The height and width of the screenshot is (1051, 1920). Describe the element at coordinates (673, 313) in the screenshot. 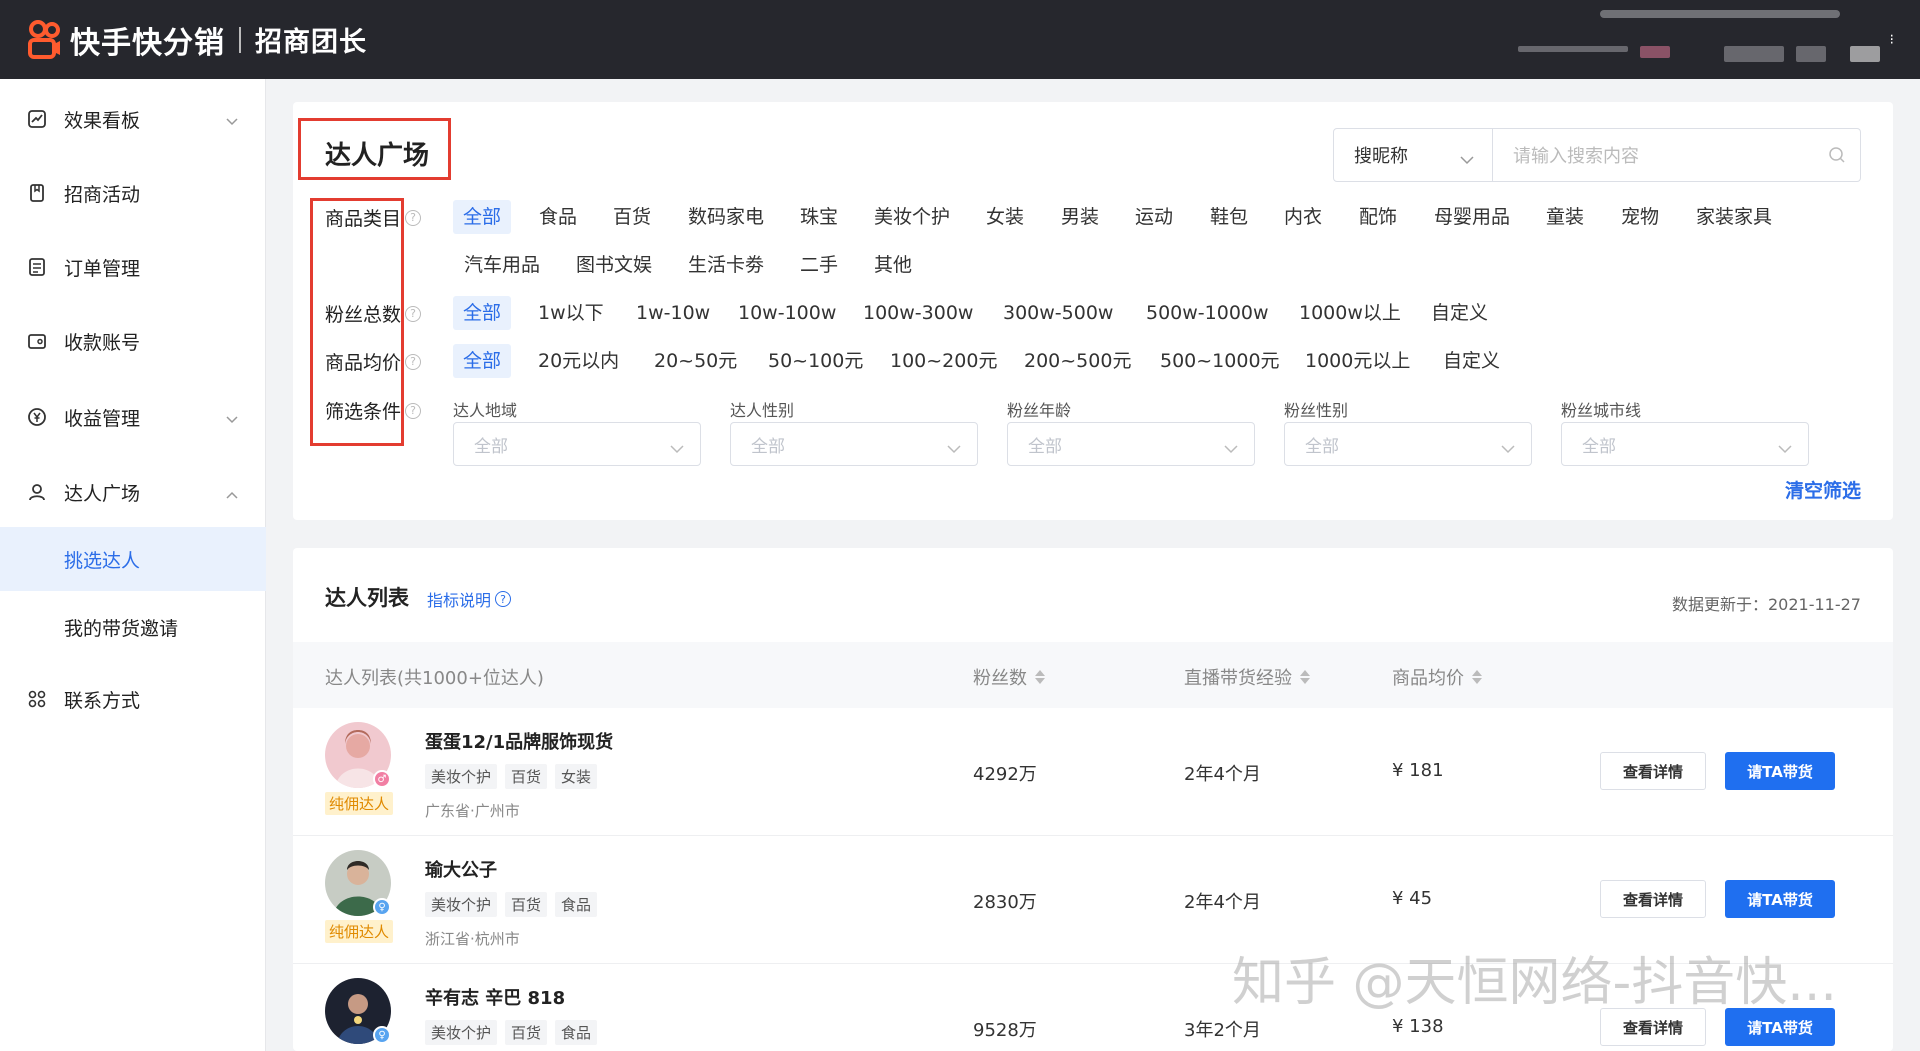

I see `fans-option: 1w-10w` at that location.